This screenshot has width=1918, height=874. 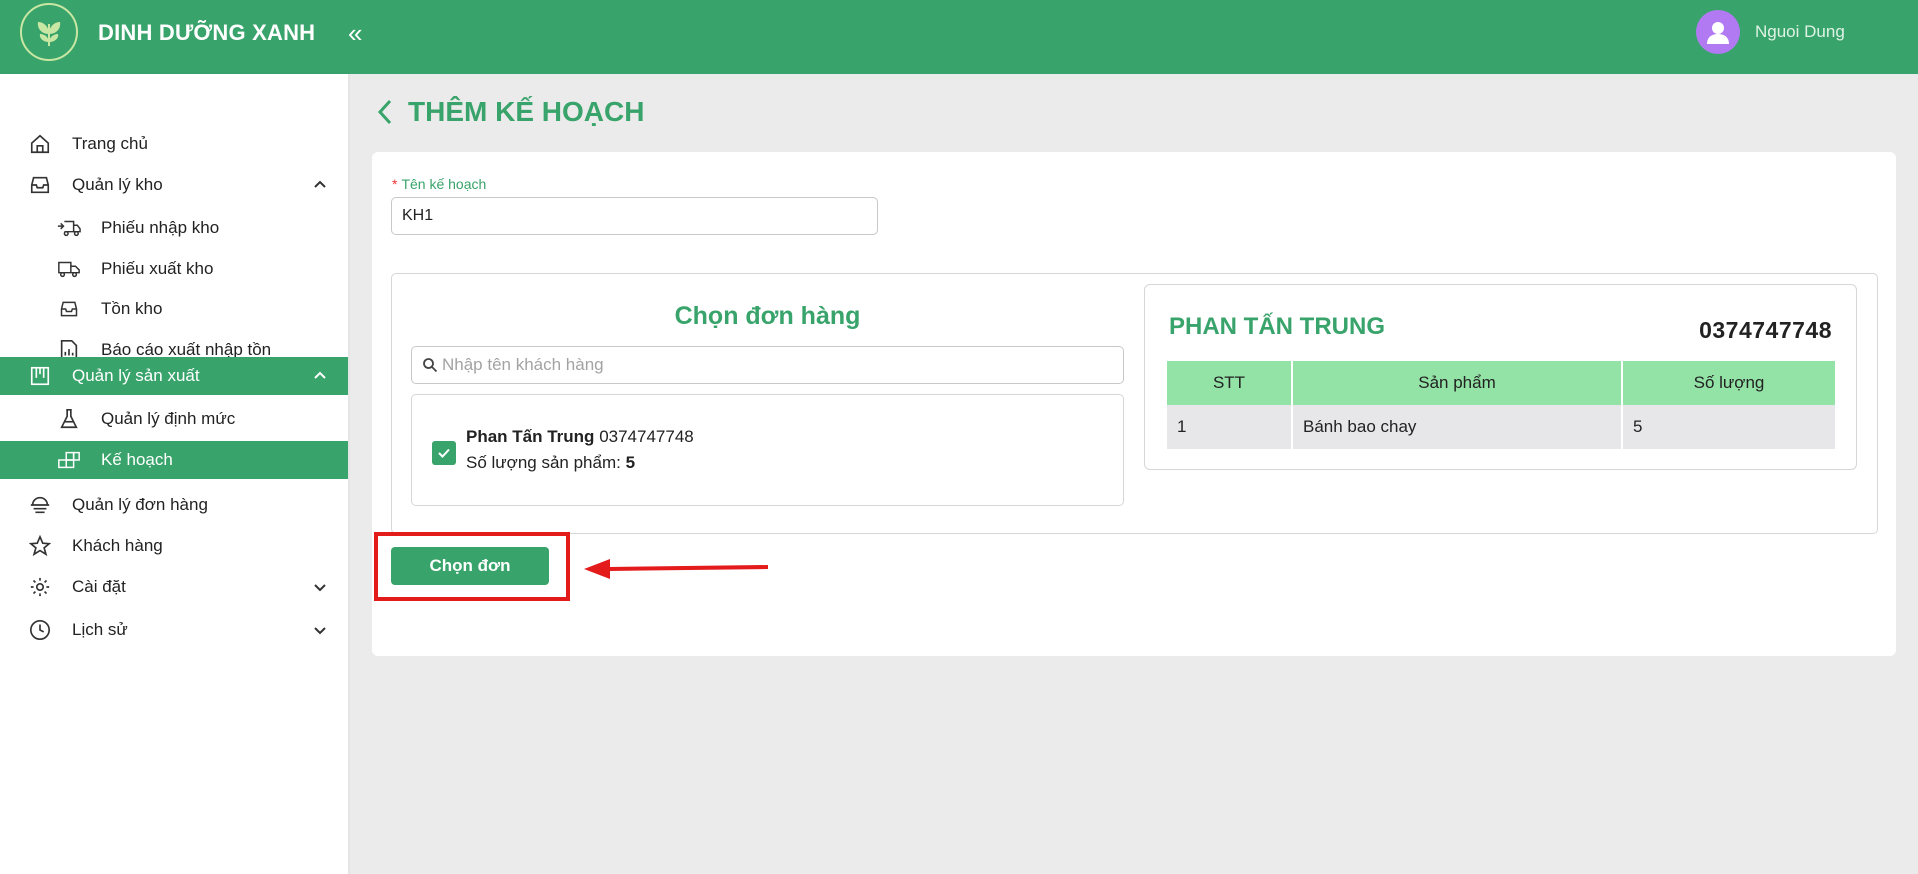 I want to click on order-checkbox, so click(x=444, y=453).